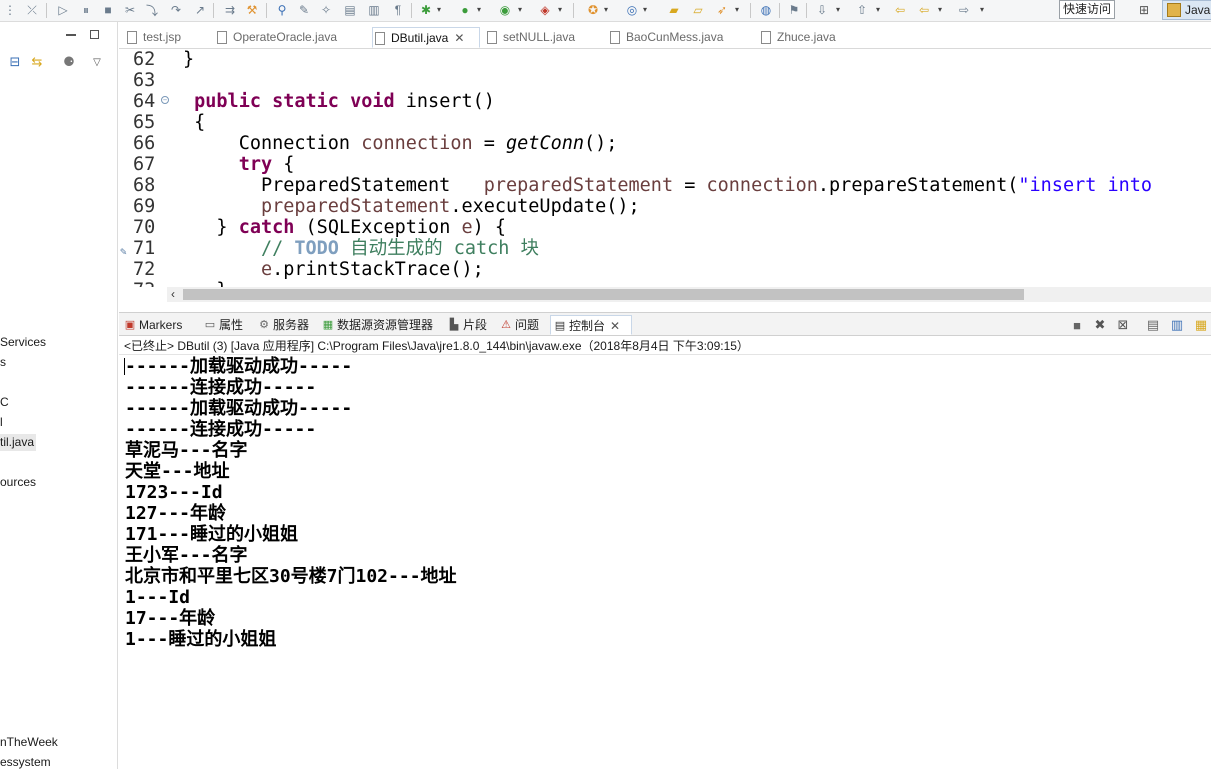 This screenshot has height=769, width=1211. I want to click on deploy-dropdown-icon: ▾, so click(739, 10).